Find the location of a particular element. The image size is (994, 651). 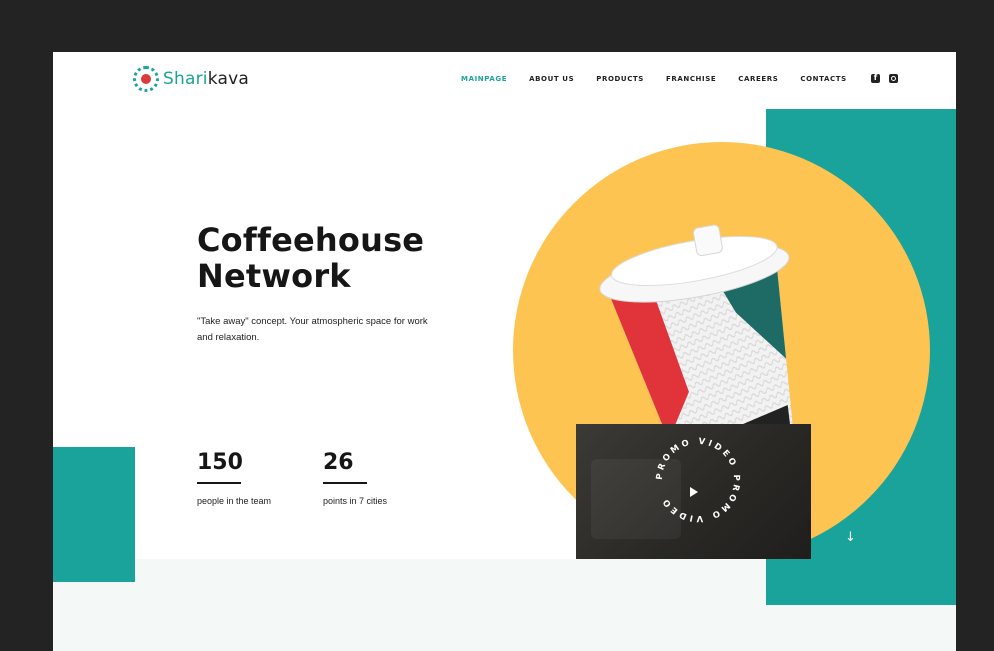

scroll-down-arrow-icon: ↓ is located at coordinates (850, 537).